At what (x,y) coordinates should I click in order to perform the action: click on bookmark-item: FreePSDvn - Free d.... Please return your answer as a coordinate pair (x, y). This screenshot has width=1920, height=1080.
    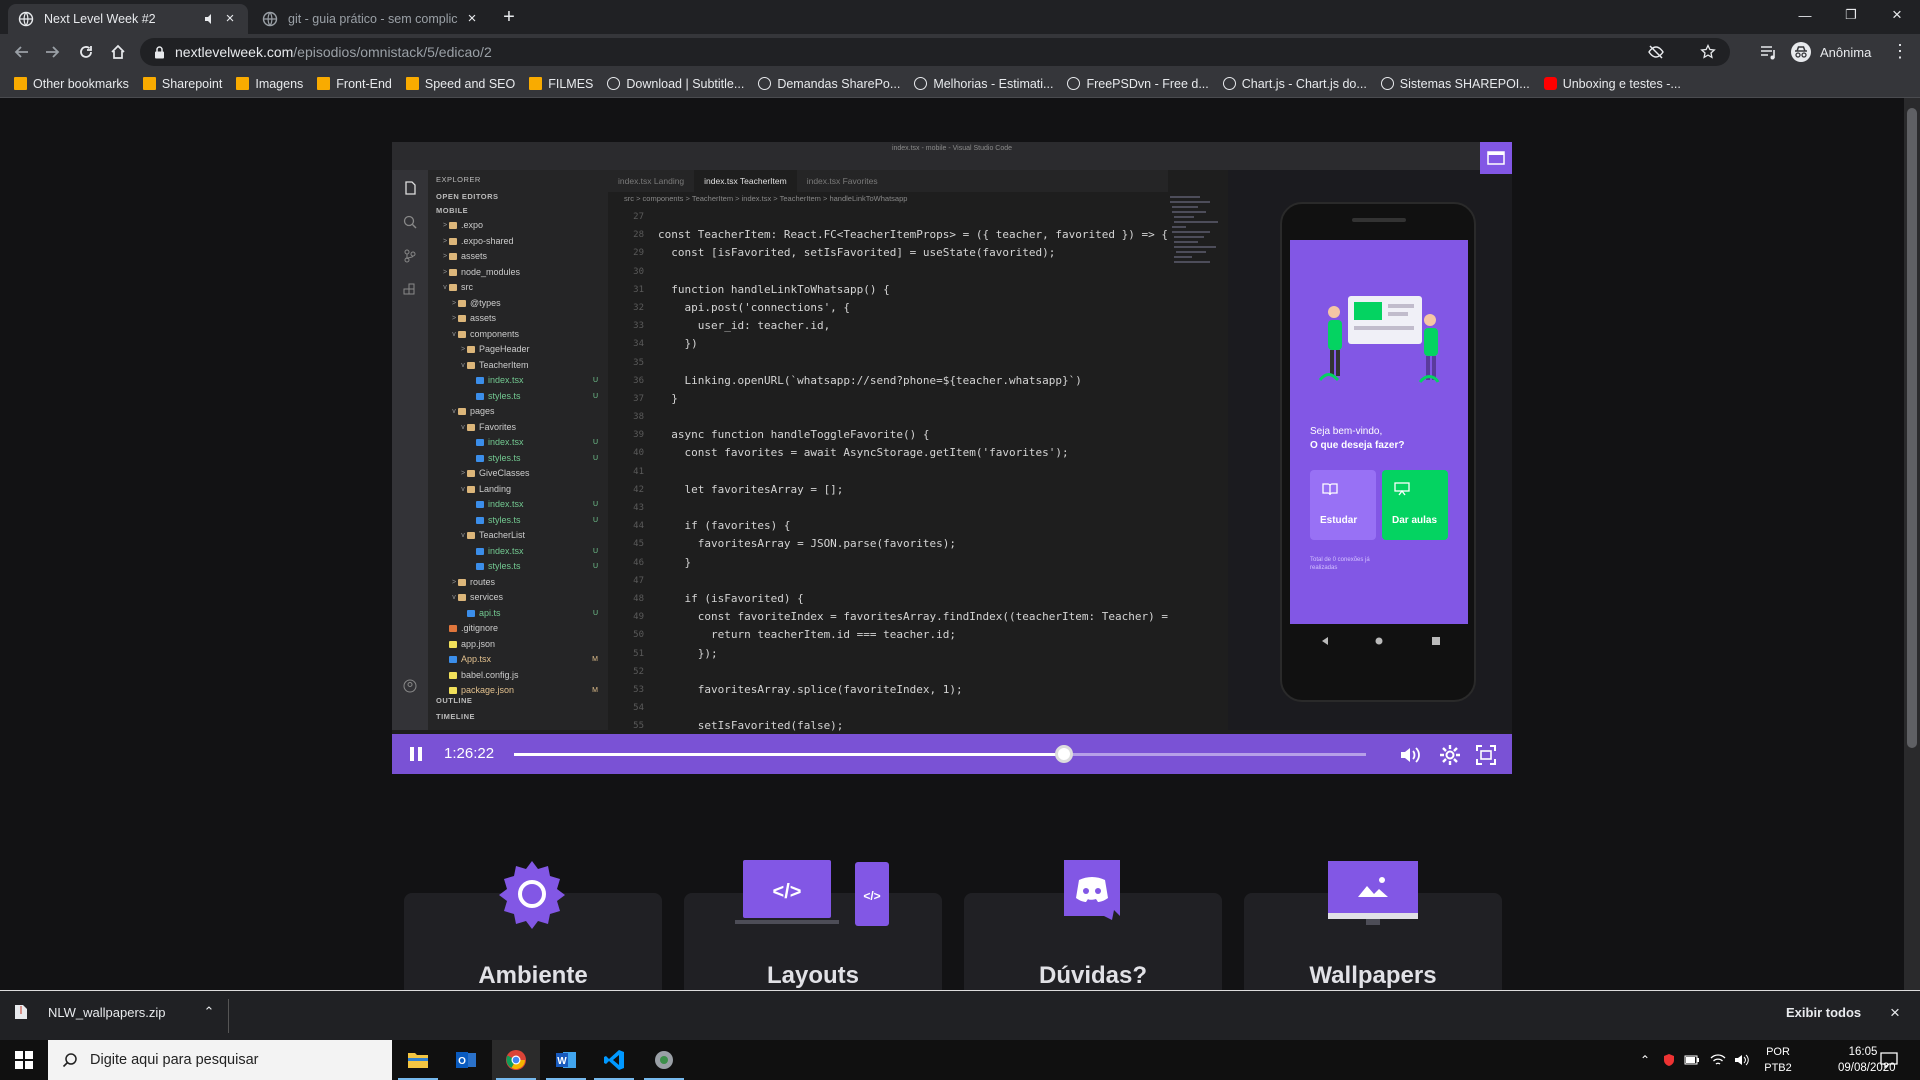
    Looking at the image, I should click on (1138, 84).